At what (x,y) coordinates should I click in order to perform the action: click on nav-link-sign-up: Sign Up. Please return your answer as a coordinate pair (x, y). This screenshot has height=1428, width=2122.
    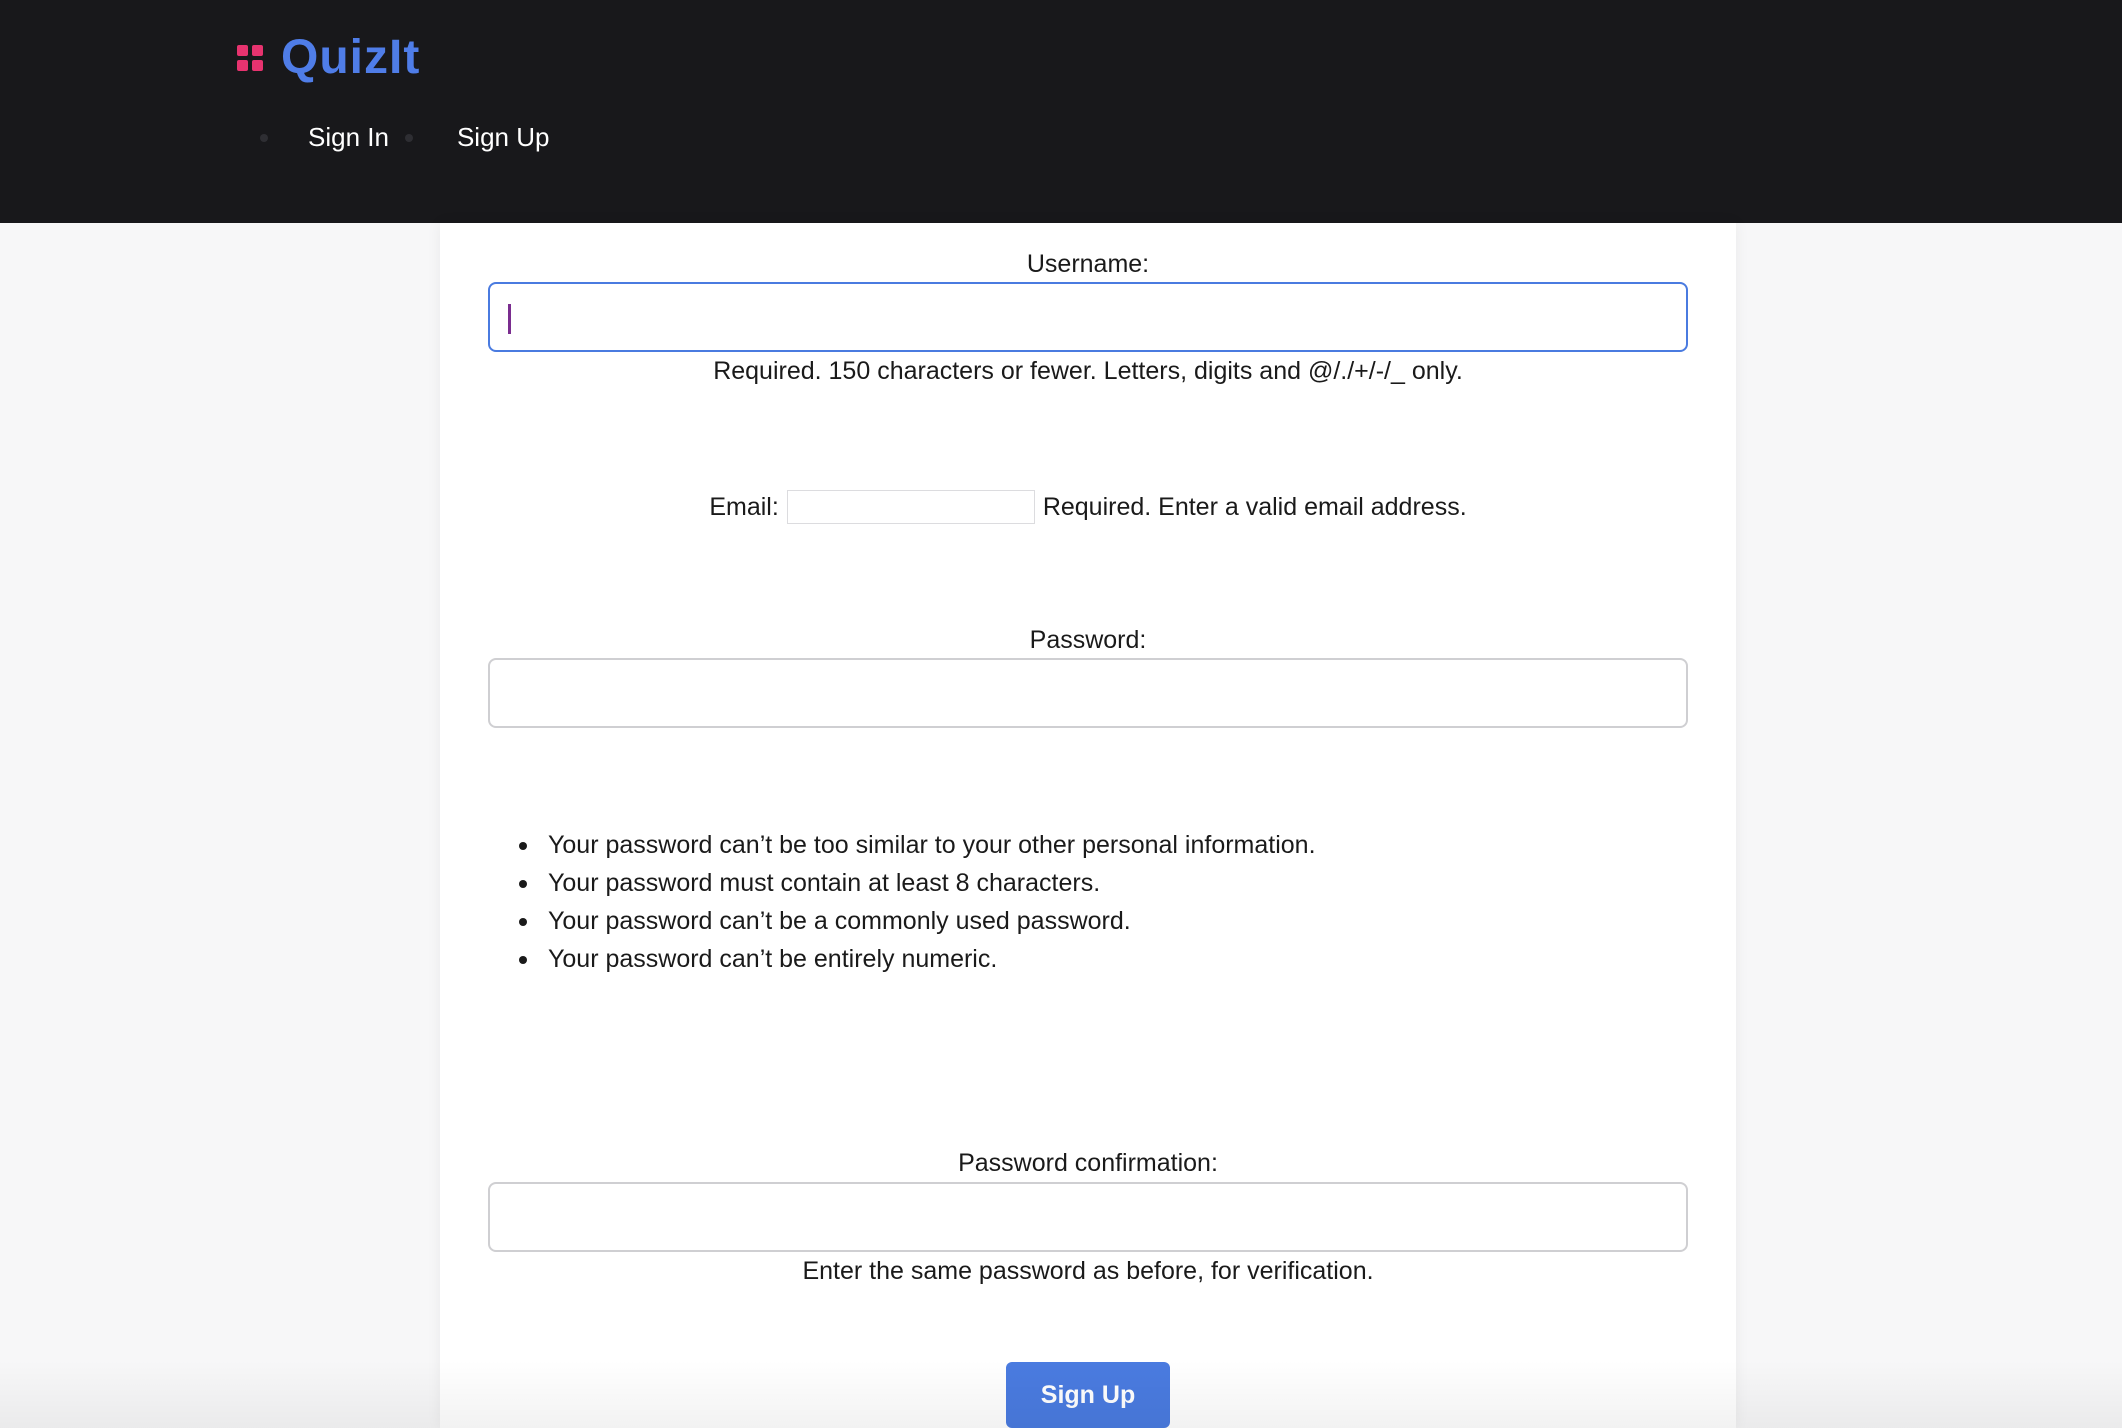
    Looking at the image, I should click on (503, 137).